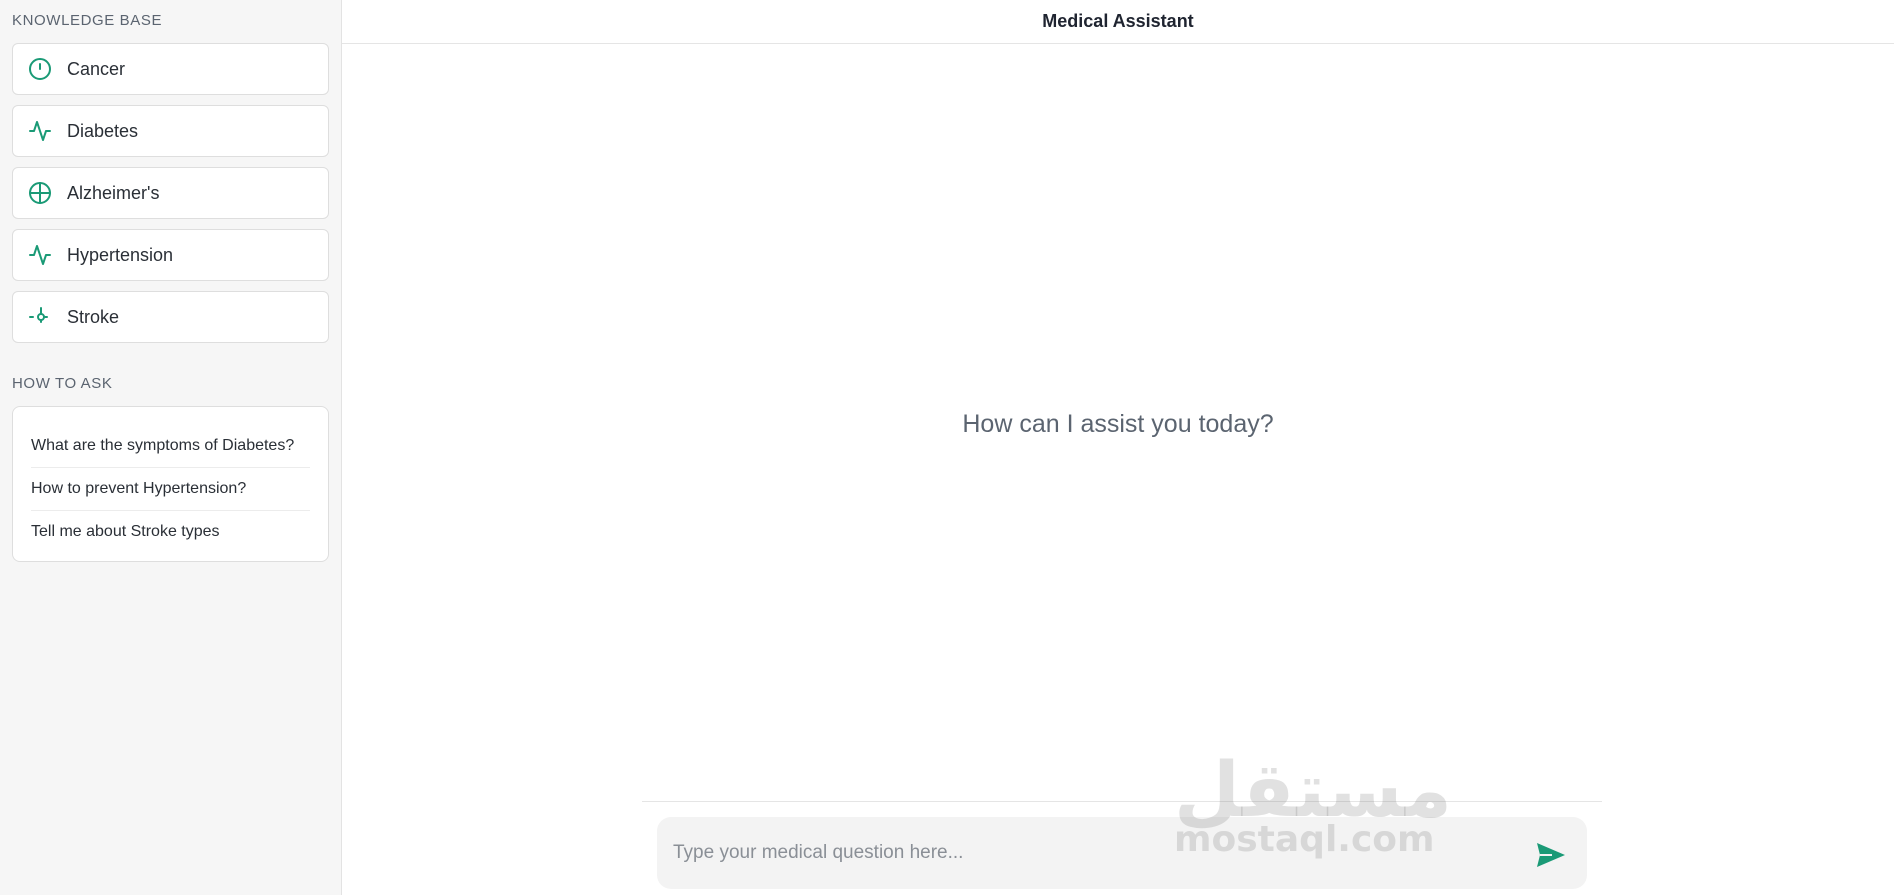 The height and width of the screenshot is (895, 1894). What do you see at coordinates (39, 317) in the screenshot?
I see `git-commit-icon` at bounding box center [39, 317].